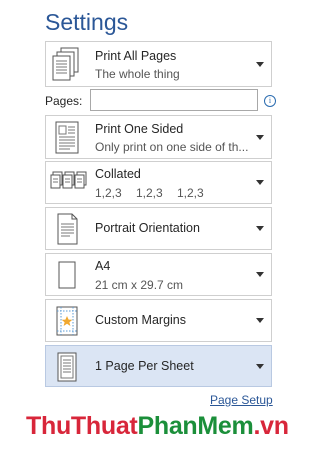  I want to click on orientation-label: Portrait Orientation, so click(147, 228).